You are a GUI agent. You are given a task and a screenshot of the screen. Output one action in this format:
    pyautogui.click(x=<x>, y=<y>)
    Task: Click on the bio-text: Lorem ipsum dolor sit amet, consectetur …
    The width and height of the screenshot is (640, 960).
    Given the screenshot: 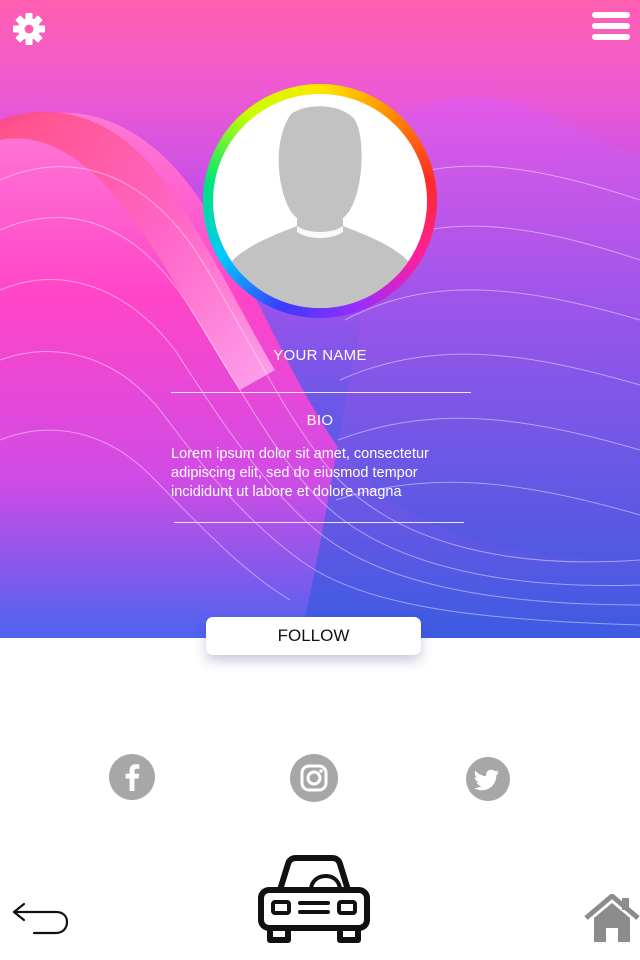 What is the action you would take?
    pyautogui.click(x=321, y=473)
    